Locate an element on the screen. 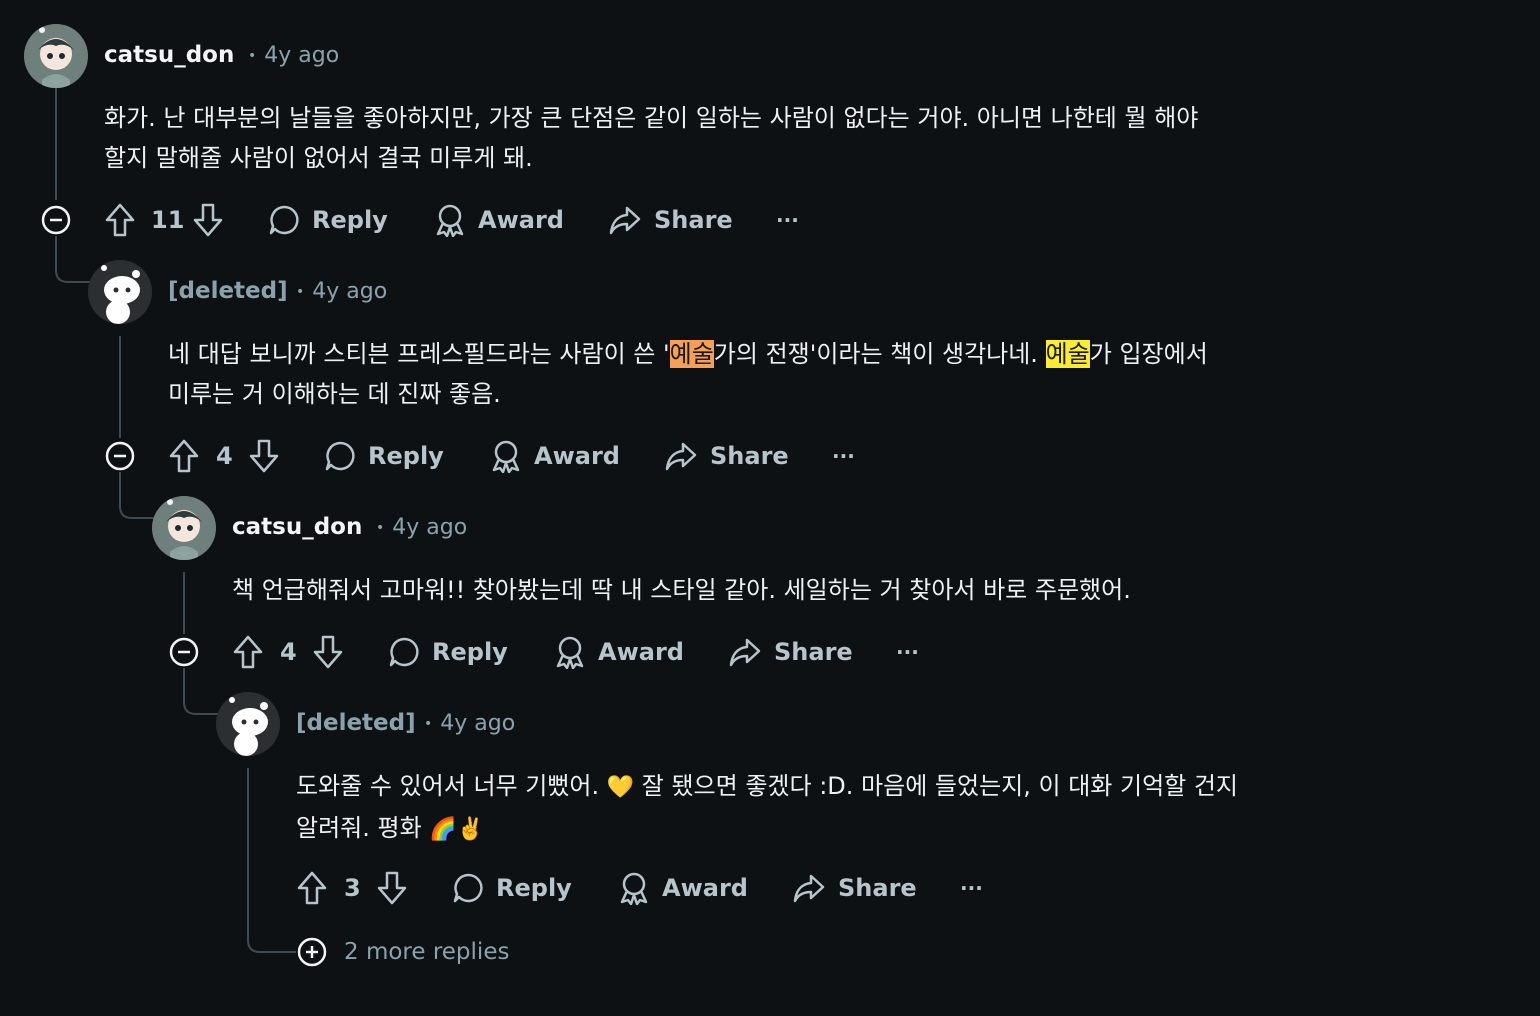 The width and height of the screenshot is (1540, 1016). share-label: Share is located at coordinates (877, 888).